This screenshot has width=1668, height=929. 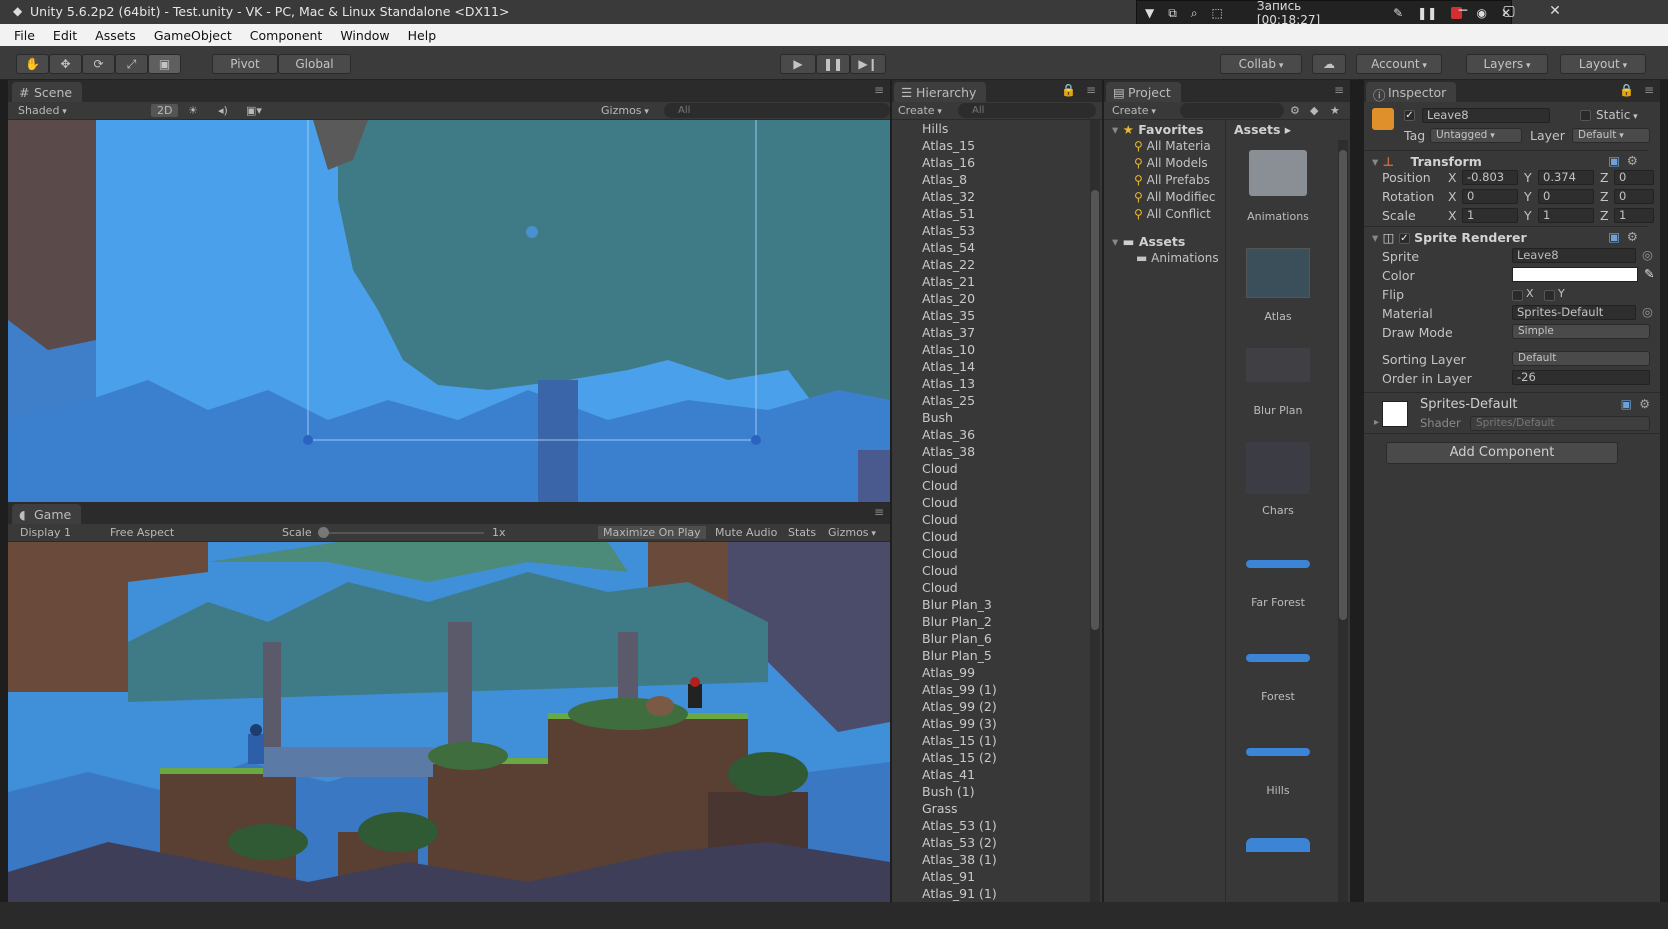 What do you see at coordinates (1329, 64) in the screenshot?
I see `cloud-icon: ☁` at bounding box center [1329, 64].